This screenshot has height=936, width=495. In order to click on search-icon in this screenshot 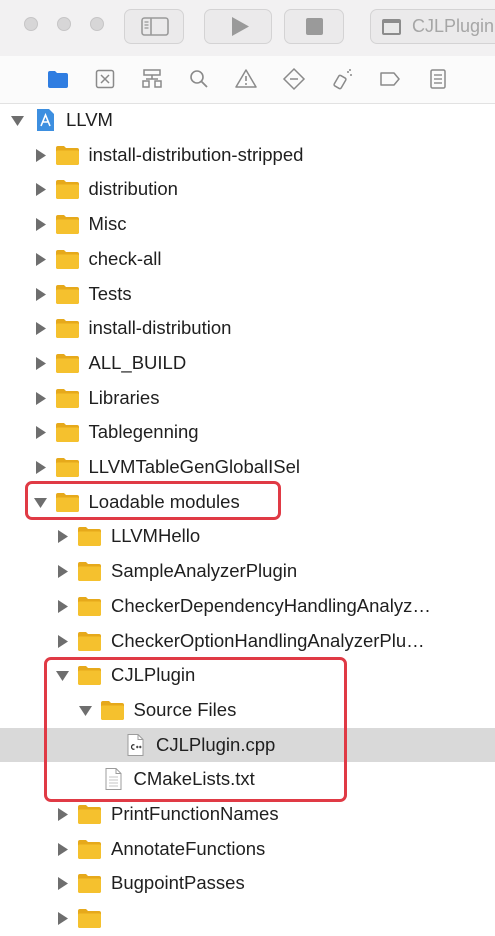, I will do `click(199, 79)`.